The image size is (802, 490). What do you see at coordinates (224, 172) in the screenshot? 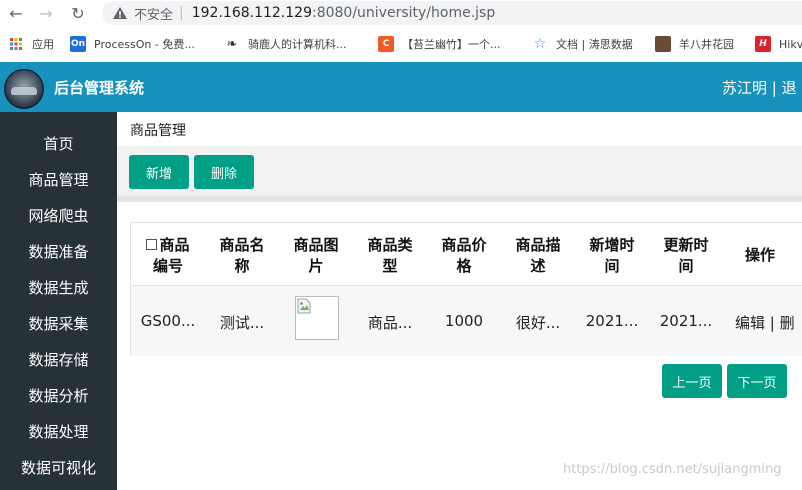
I see `delete-button: 删除` at bounding box center [224, 172].